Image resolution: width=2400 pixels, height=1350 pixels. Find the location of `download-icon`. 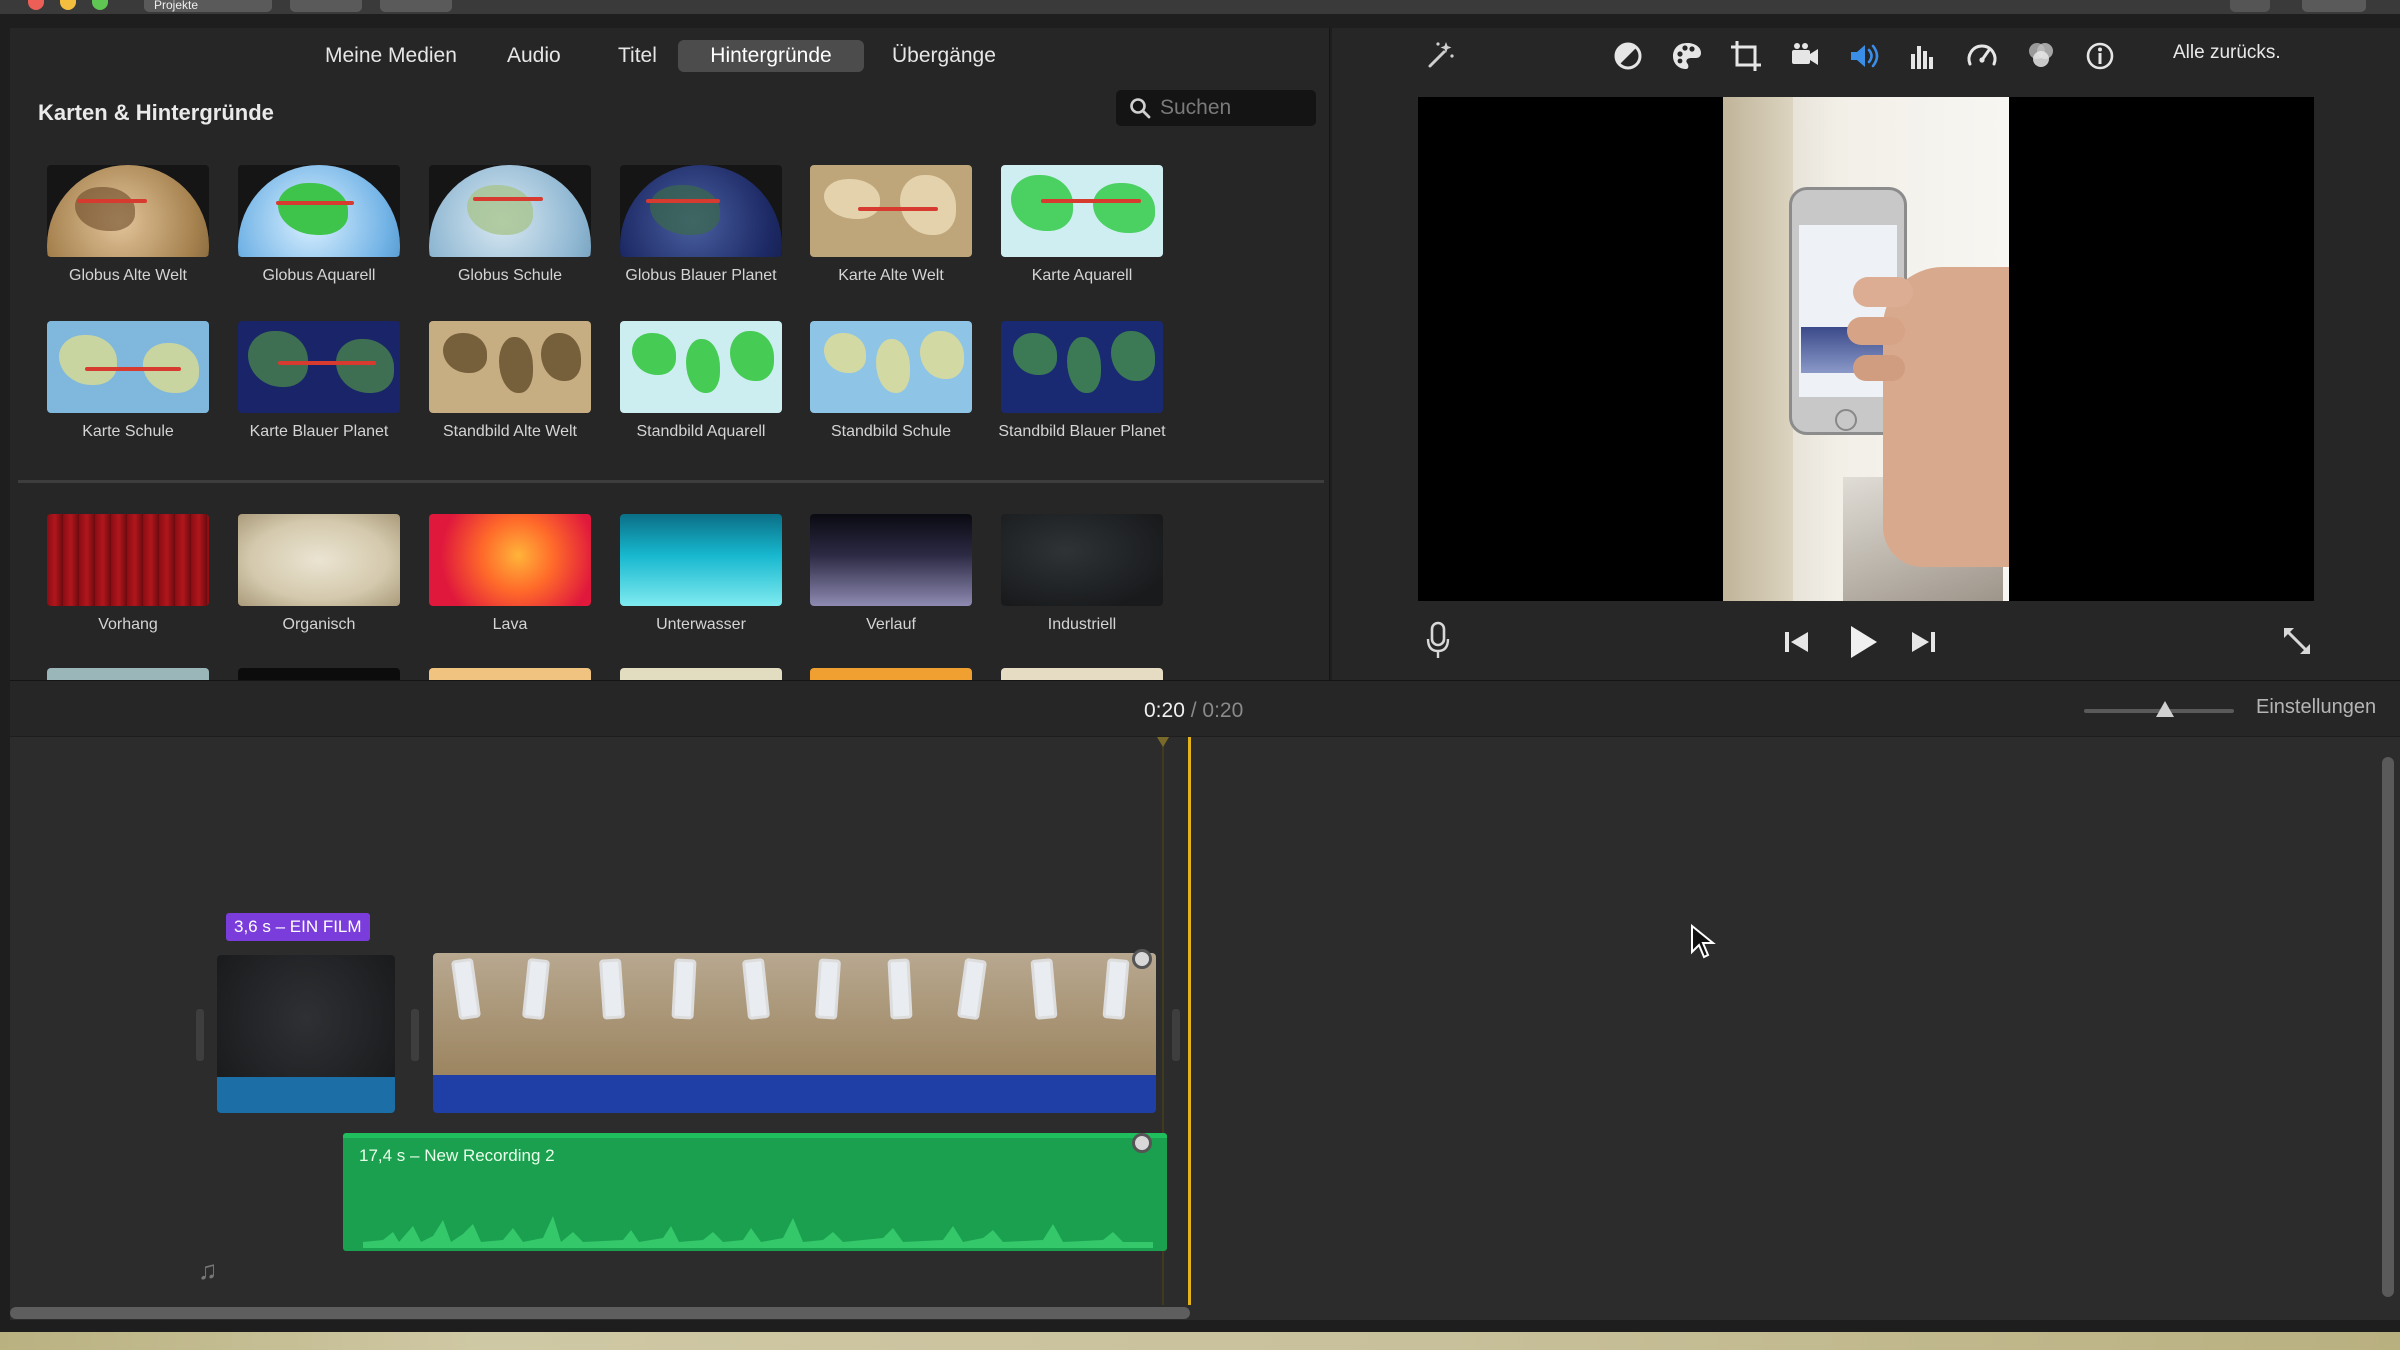

download-icon is located at coordinates (2250, 6).